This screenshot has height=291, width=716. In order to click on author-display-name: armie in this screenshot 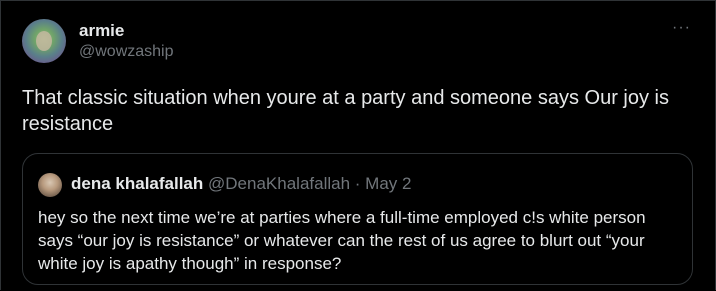, I will do `click(101, 31)`.